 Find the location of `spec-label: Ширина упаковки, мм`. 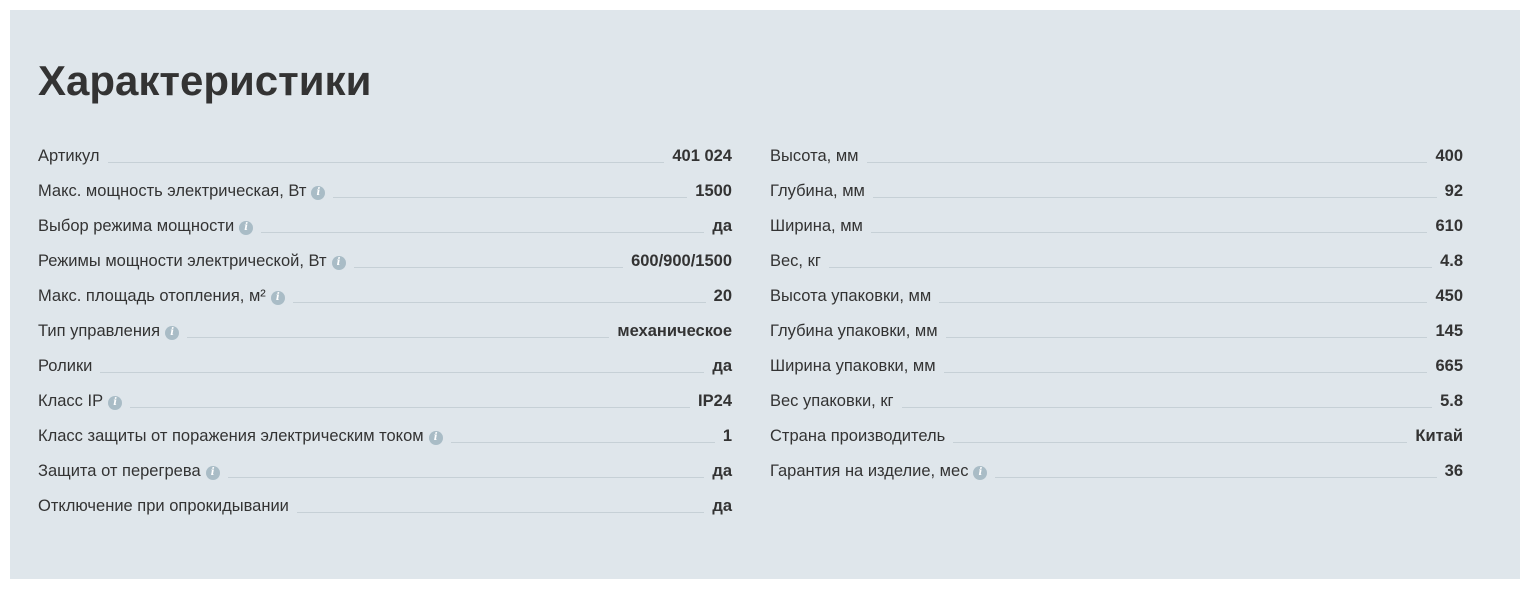

spec-label: Ширина упаковки, мм is located at coordinates (853, 366).